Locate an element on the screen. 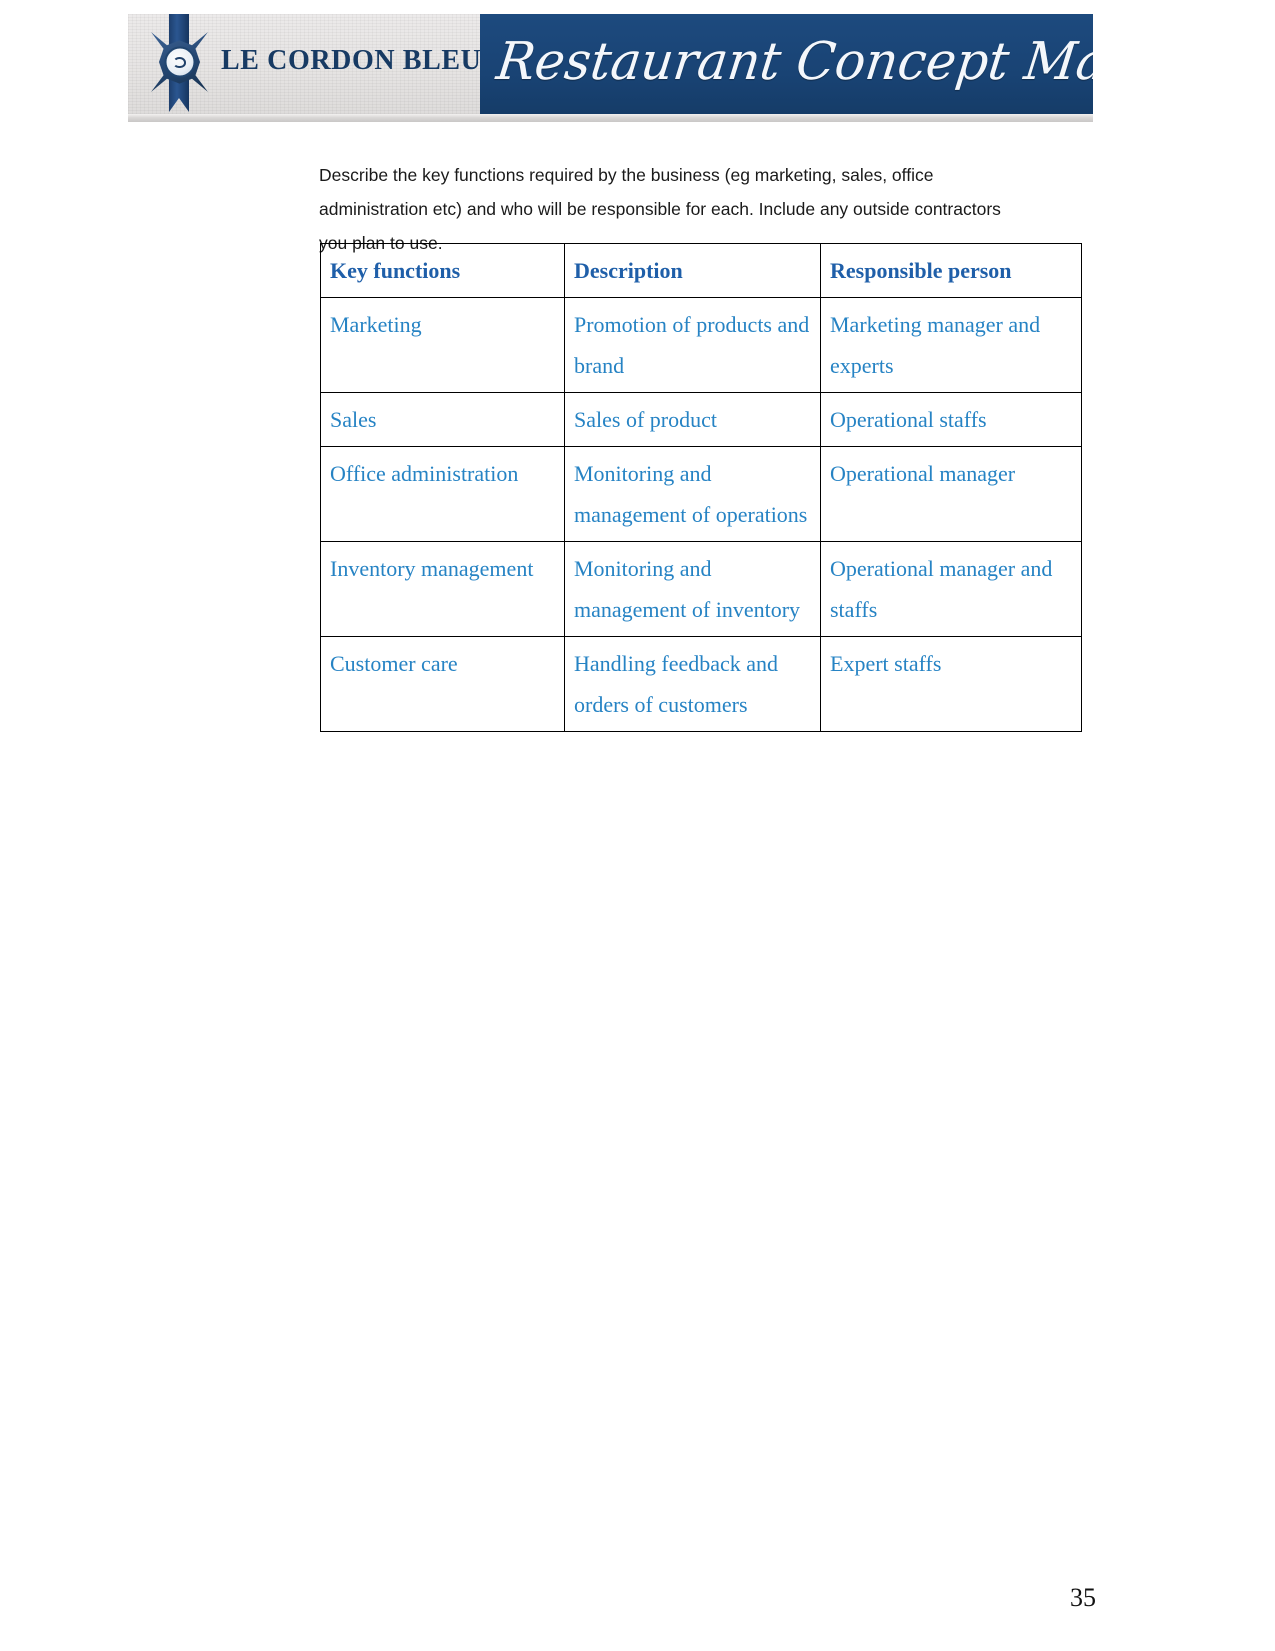 This screenshot has height=1651, width=1275. cell-key-function: Customer care is located at coordinates (442, 684).